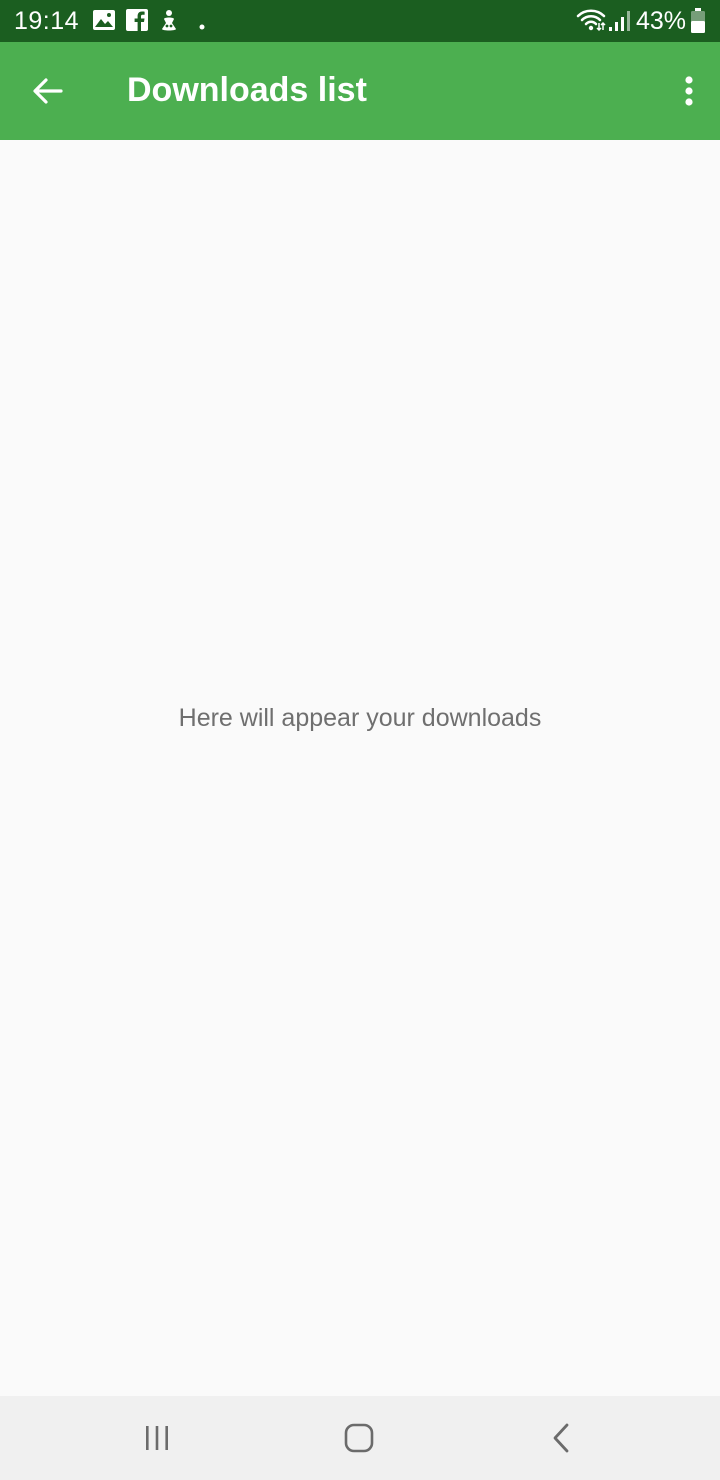 The width and height of the screenshot is (720, 1480). What do you see at coordinates (360, 21) in the screenshot?
I see `status-bar: 19:14 43%` at bounding box center [360, 21].